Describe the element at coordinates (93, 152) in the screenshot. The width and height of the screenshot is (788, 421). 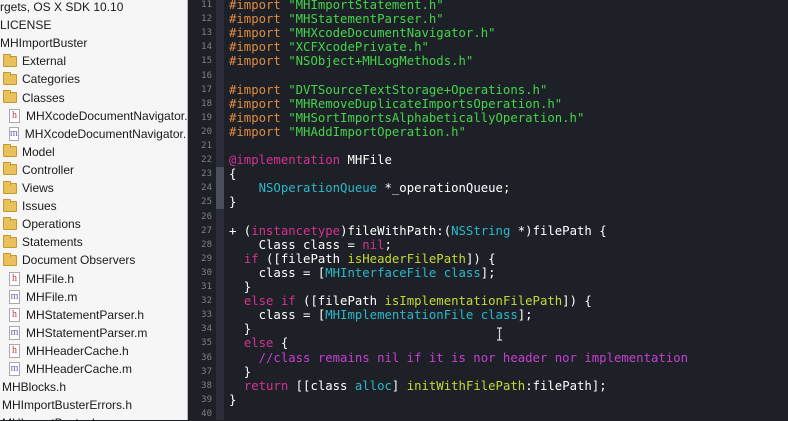
I see `navigator-item: Model` at that location.